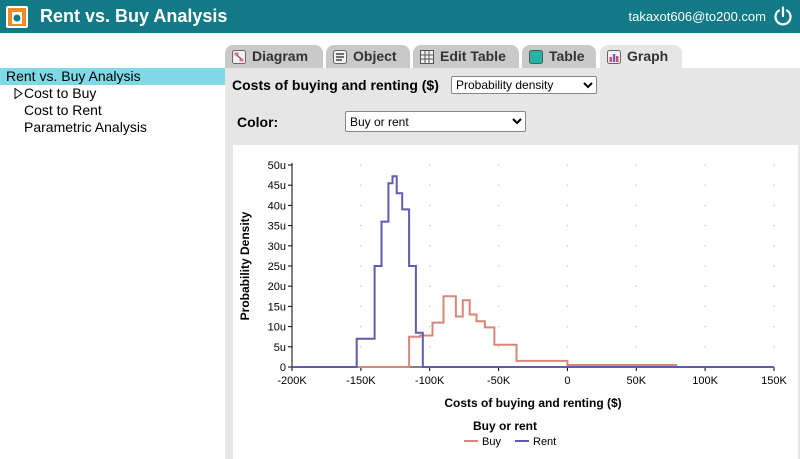  What do you see at coordinates (277, 206) in the screenshot?
I see `y-tick-label: 40u` at bounding box center [277, 206].